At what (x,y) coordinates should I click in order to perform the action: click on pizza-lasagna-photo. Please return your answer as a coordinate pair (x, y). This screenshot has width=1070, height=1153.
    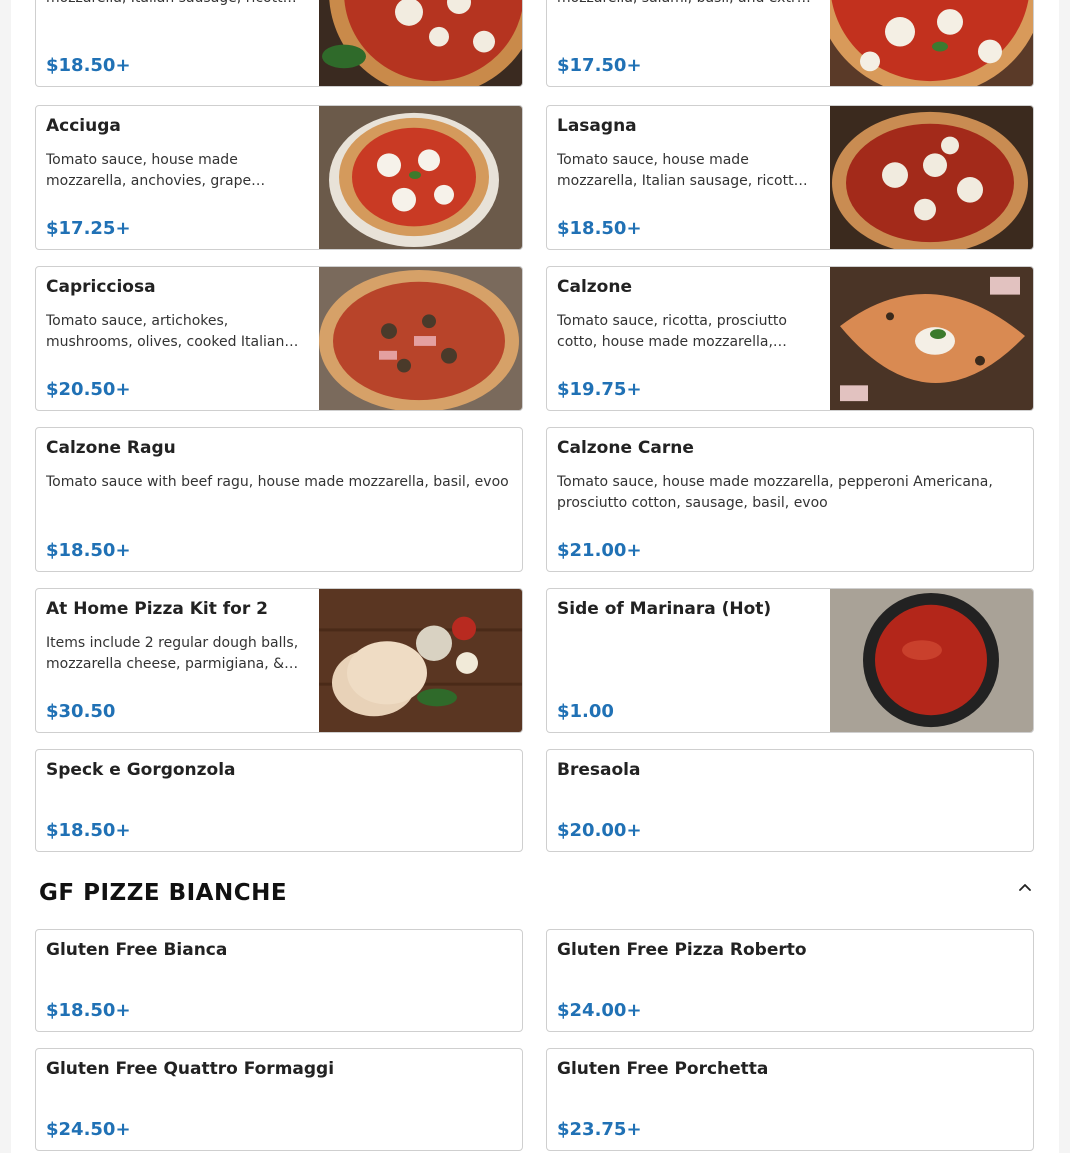
    Looking at the image, I should click on (931, 177).